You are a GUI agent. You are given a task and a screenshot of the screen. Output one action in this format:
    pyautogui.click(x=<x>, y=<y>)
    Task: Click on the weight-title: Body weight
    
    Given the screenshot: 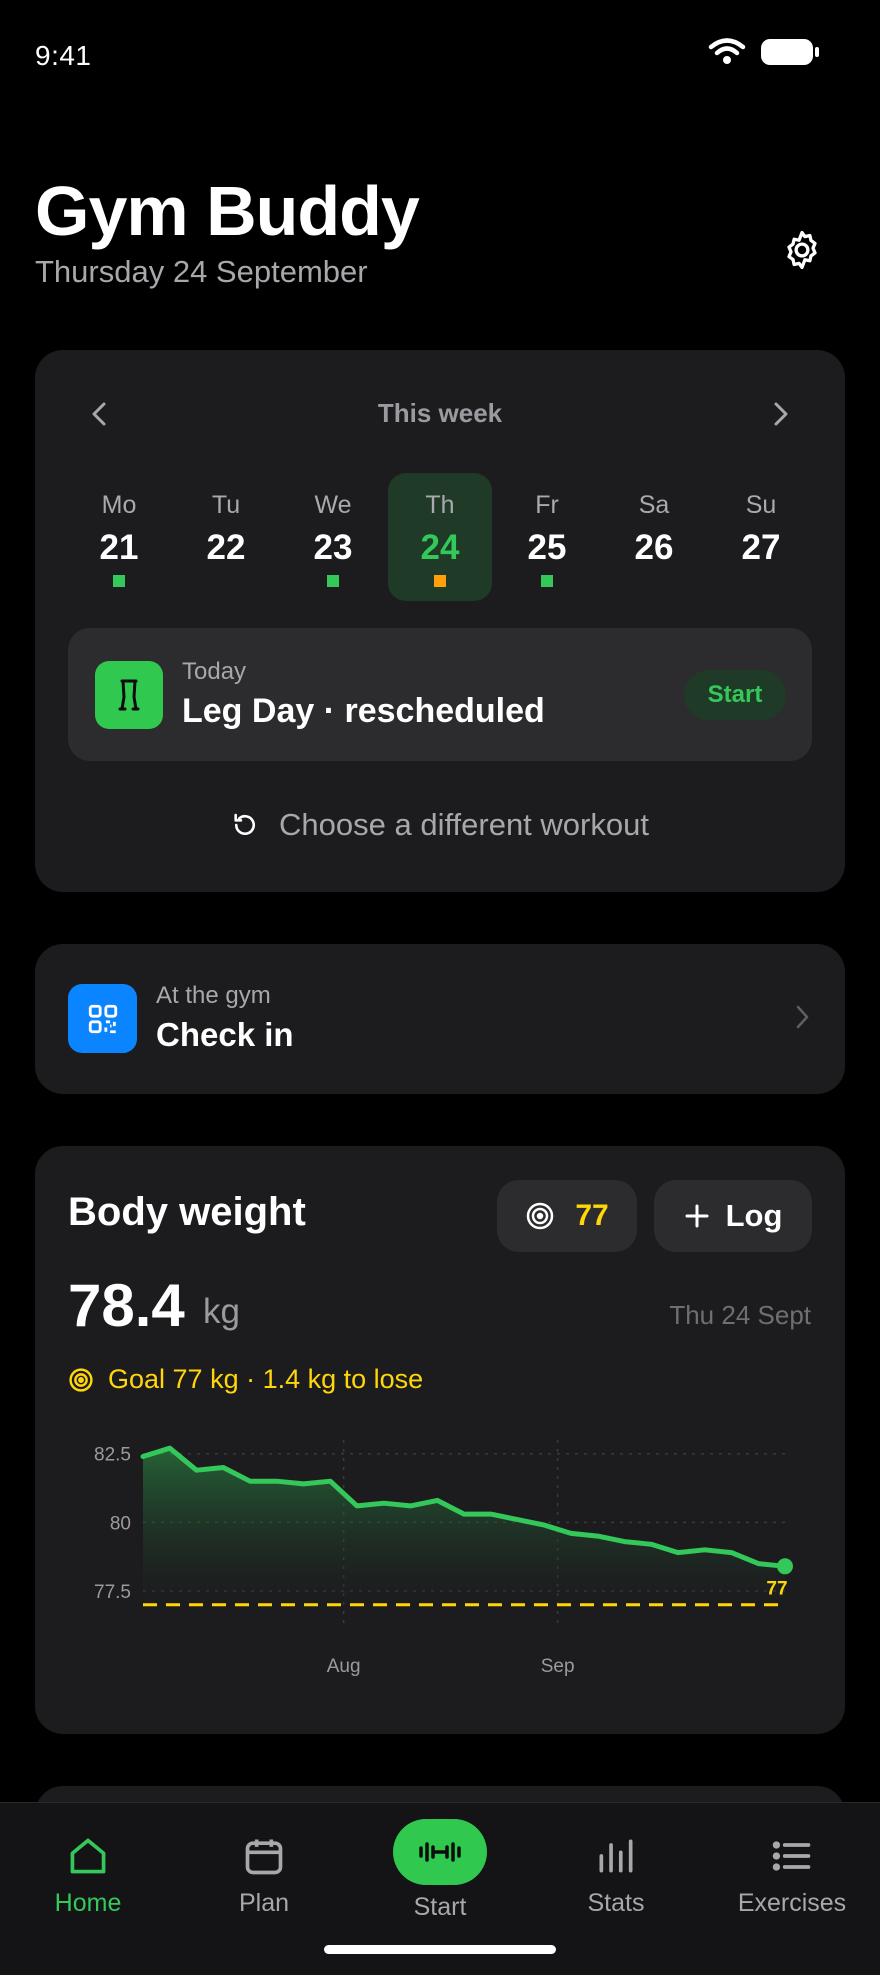 What is the action you would take?
    pyautogui.click(x=187, y=1212)
    